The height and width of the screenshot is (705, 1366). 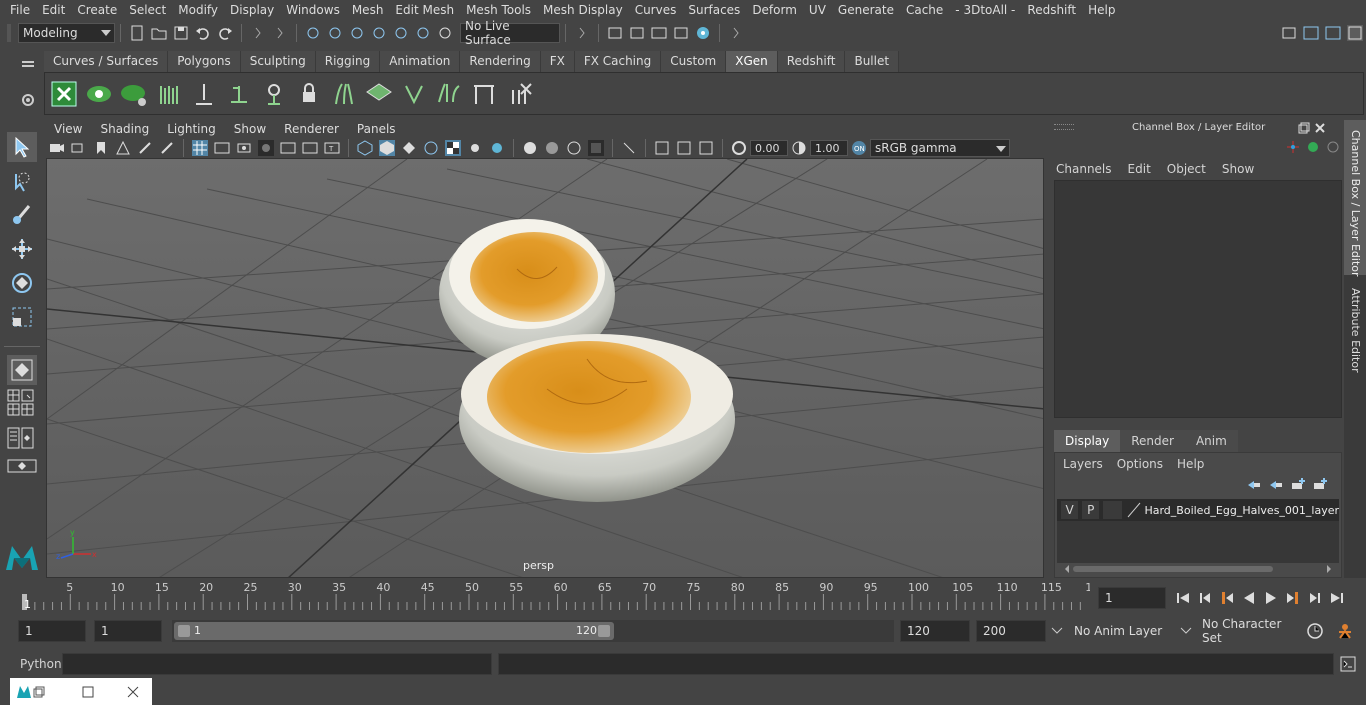 I want to click on char-set-dropdown-arrow-icon, so click(x=1186, y=631).